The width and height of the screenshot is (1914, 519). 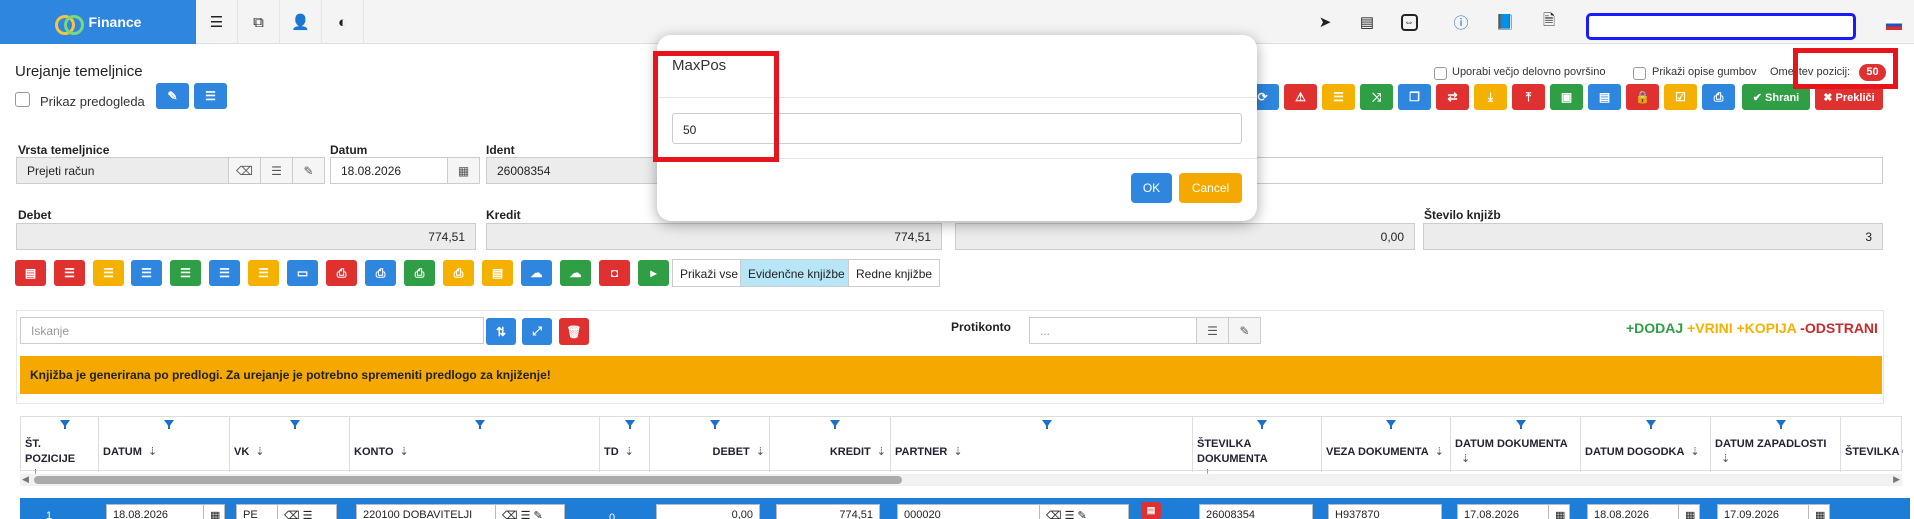 What do you see at coordinates (1244, 330) in the screenshot?
I see `edit-icon: ✎` at bounding box center [1244, 330].